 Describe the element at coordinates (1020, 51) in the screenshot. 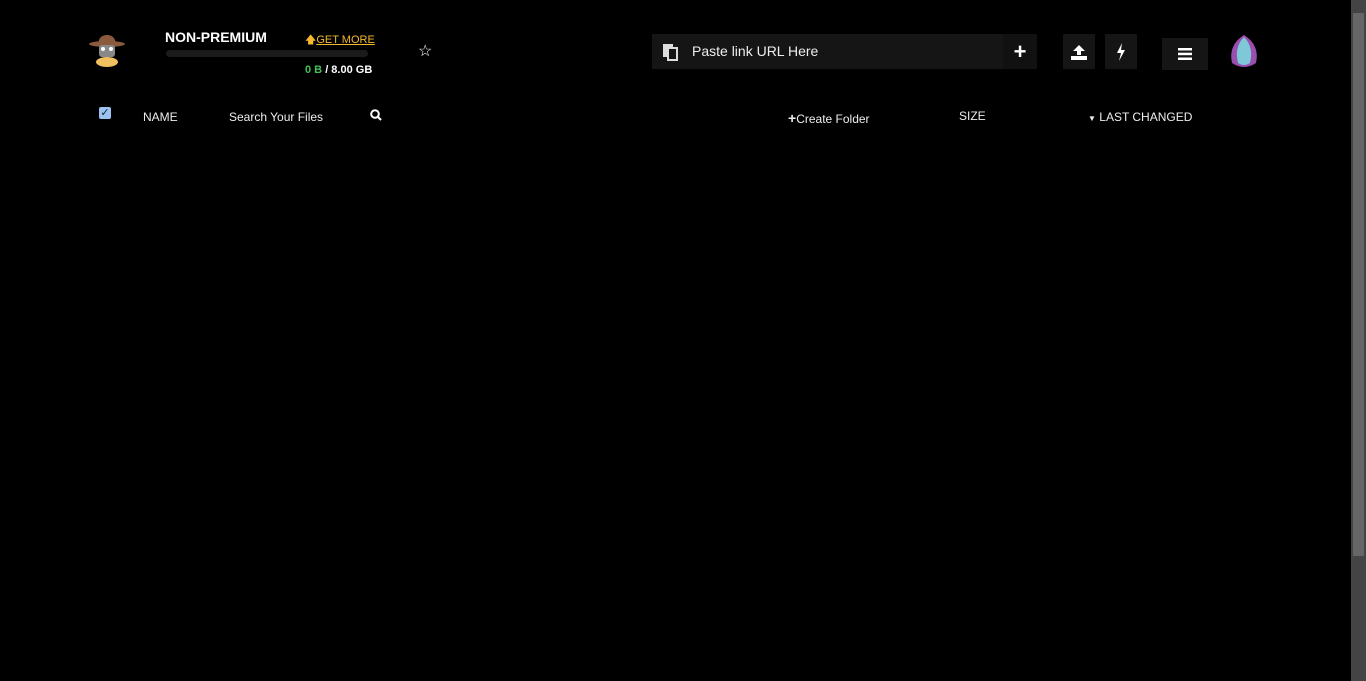

I see `add-url-button: +` at that location.